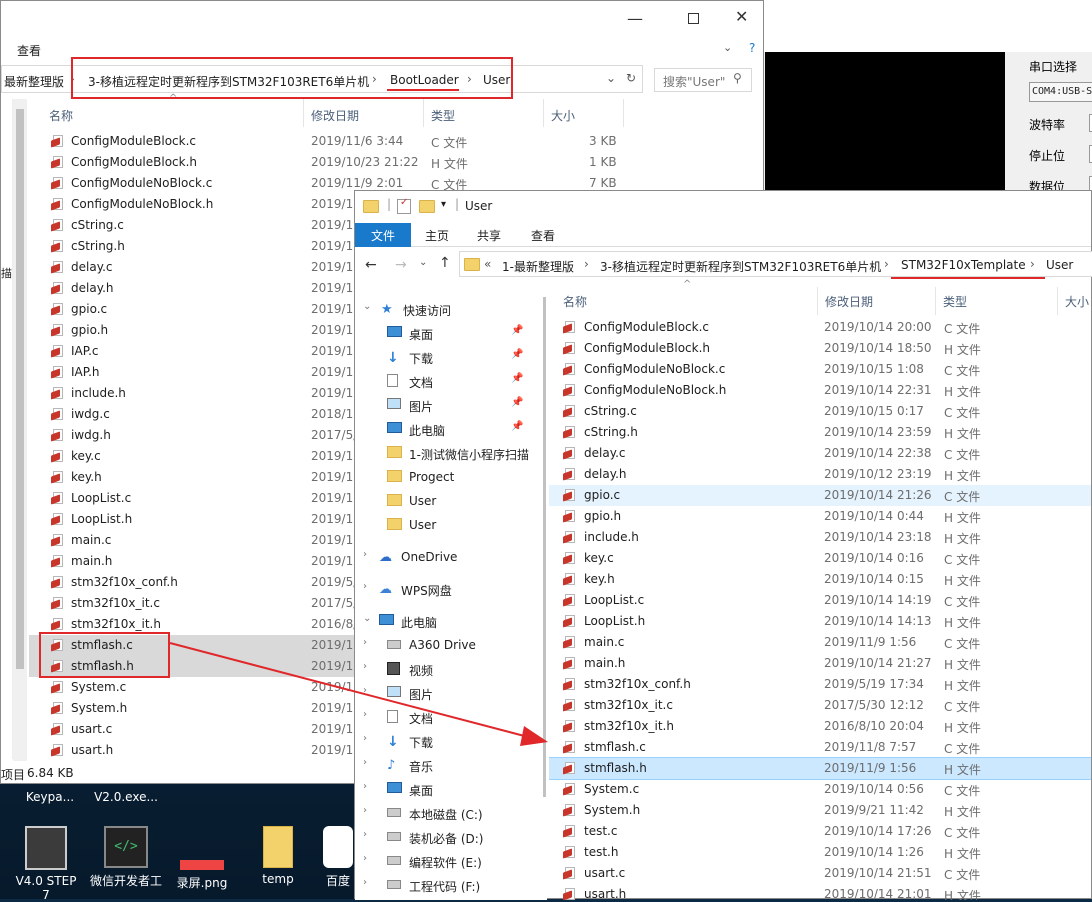  Describe the element at coordinates (437, 235) in the screenshot. I see `ribbon-tab-home: 主页` at that location.